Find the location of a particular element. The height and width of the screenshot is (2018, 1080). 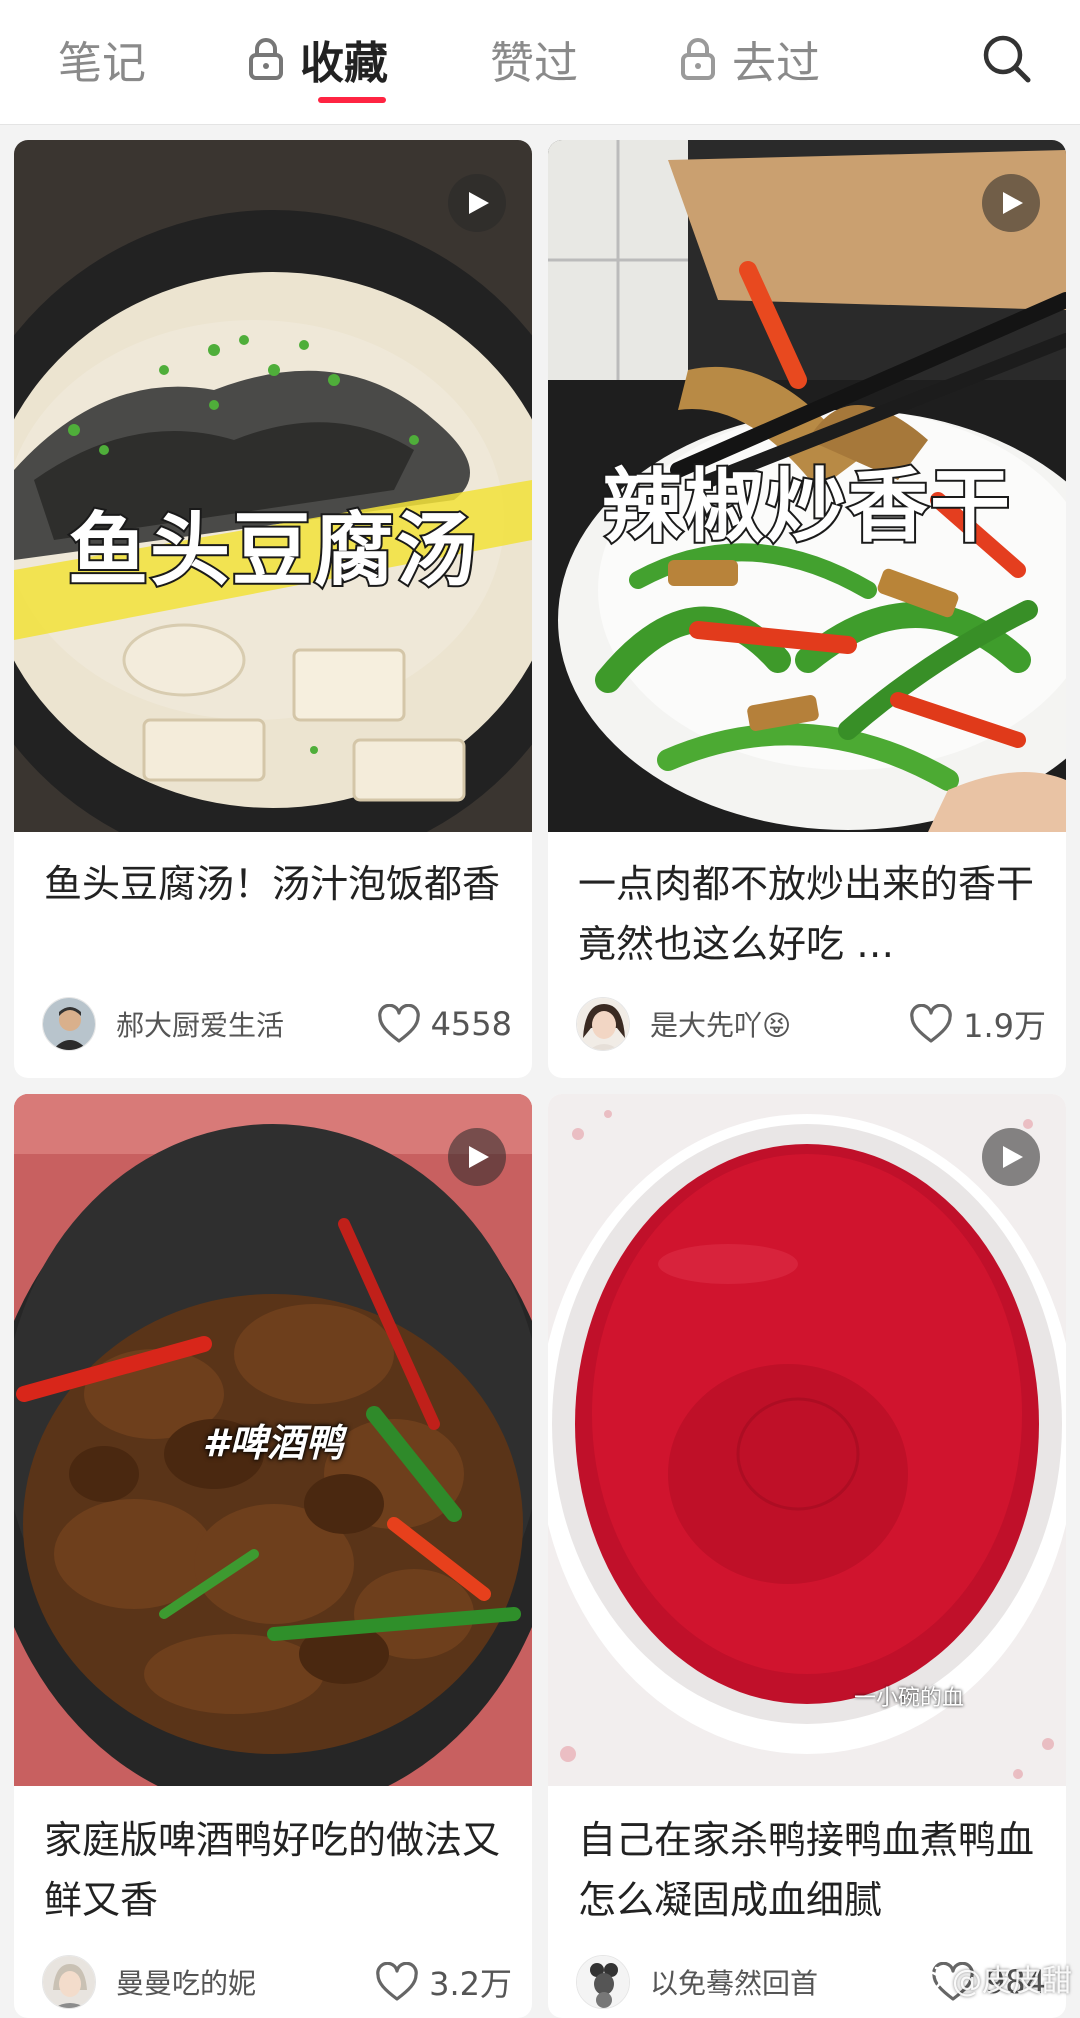

profile-tab-bar: 笔记 收藏 赞过 去过 is located at coordinates (540, 62).